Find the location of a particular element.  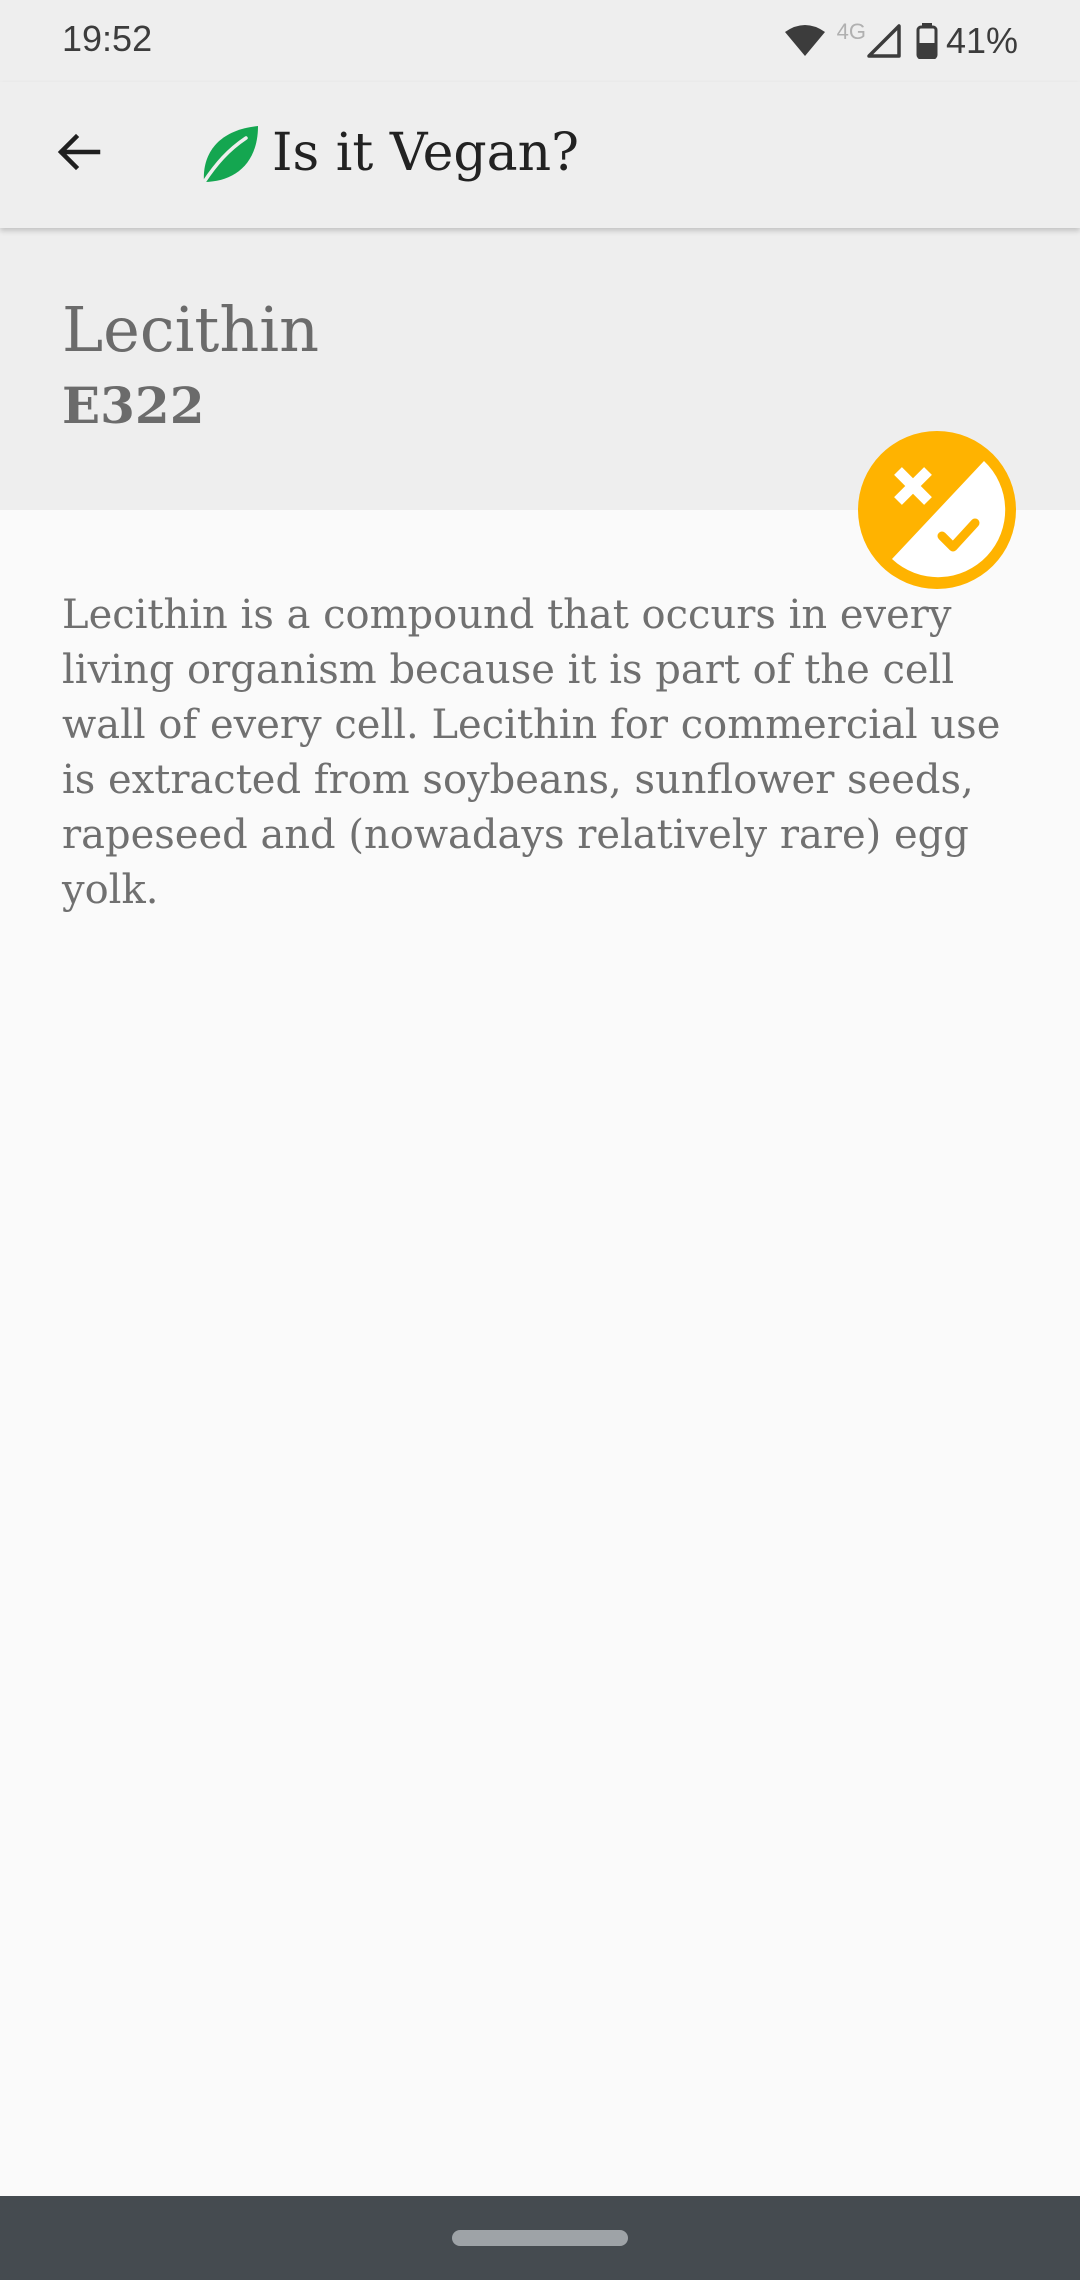

cell-signal-icon is located at coordinates (884, 41).